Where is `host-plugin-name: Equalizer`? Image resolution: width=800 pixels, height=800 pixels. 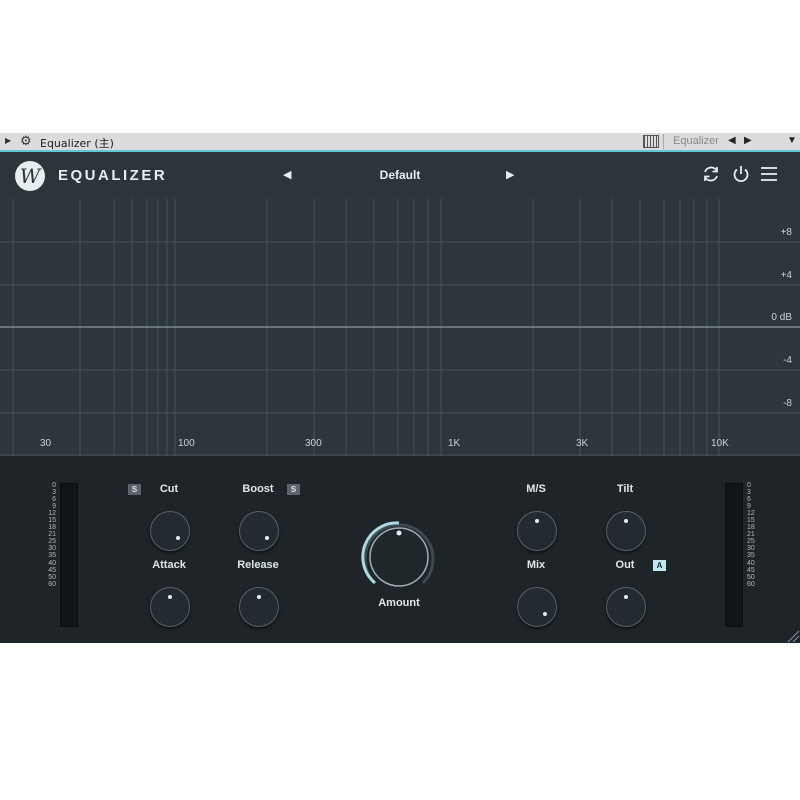 host-plugin-name: Equalizer is located at coordinates (696, 141).